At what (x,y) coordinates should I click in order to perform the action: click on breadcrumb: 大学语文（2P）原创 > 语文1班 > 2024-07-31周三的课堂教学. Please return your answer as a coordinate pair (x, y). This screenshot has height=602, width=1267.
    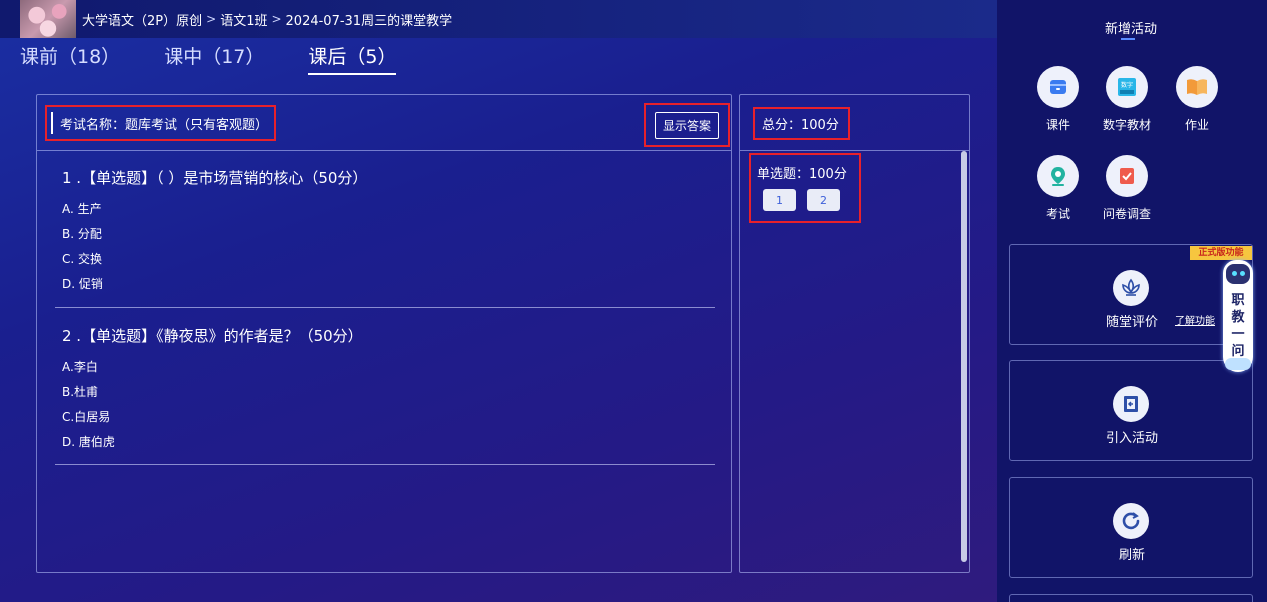
    Looking at the image, I should click on (267, 19).